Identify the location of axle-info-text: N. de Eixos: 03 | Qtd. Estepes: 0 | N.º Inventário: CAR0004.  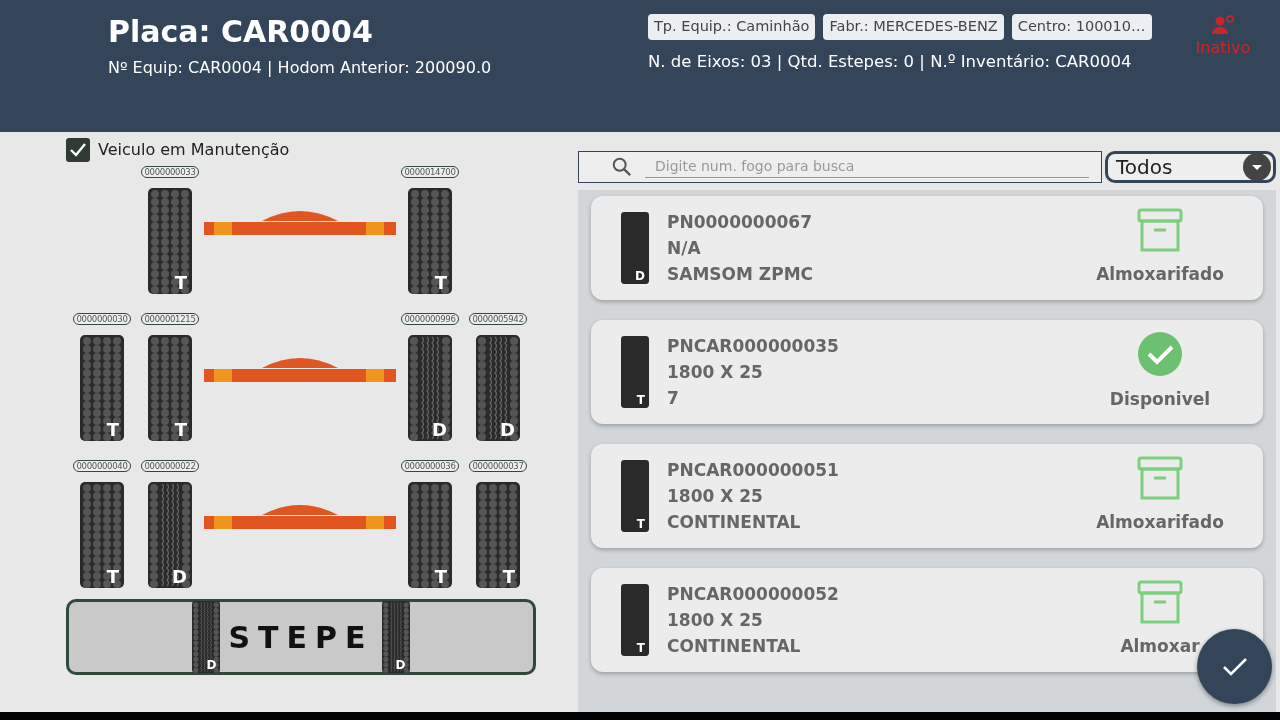
(890, 61).